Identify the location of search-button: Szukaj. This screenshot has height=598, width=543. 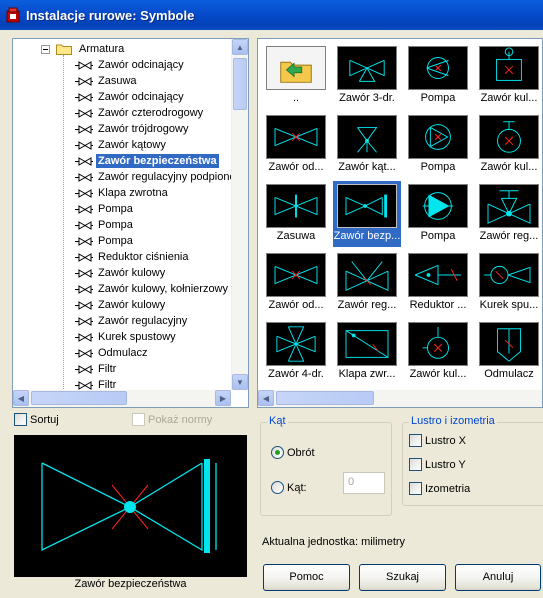
(402, 577).